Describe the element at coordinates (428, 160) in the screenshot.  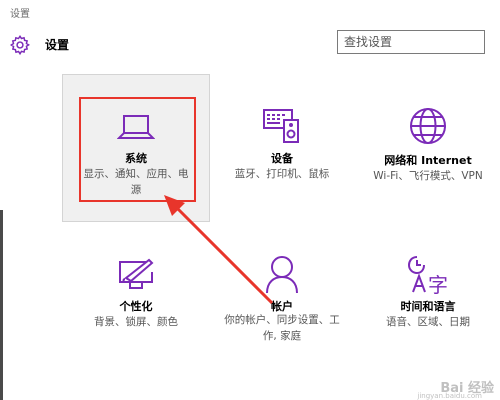
I see `tile-title: 网络和 Internet` at that location.